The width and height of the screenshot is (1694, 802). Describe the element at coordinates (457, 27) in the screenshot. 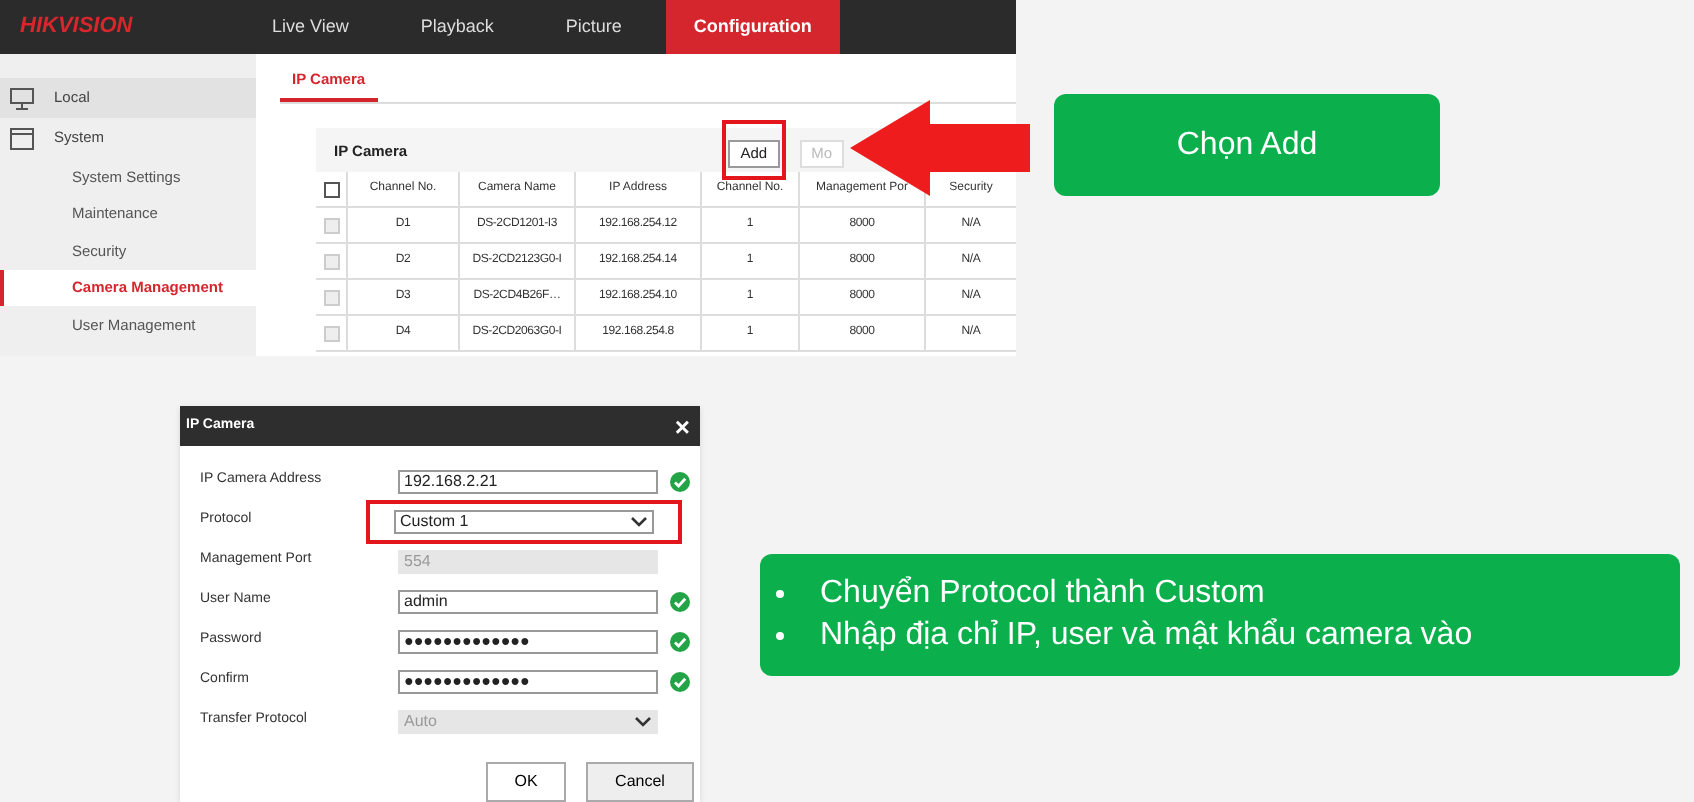

I see `nav-tab: Playback` at that location.